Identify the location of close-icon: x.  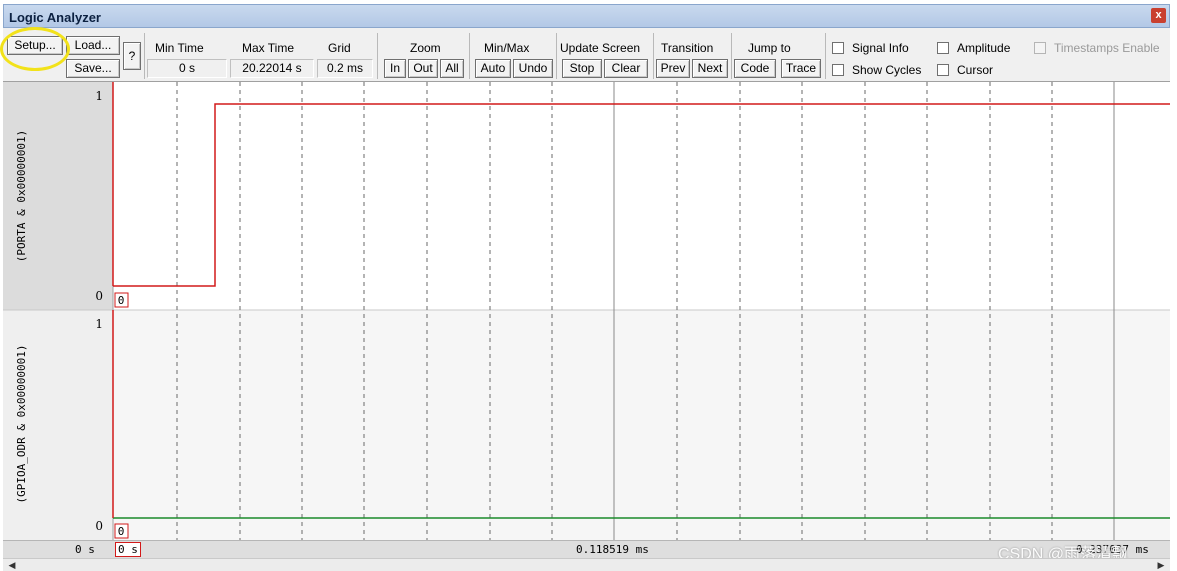
(1158, 15).